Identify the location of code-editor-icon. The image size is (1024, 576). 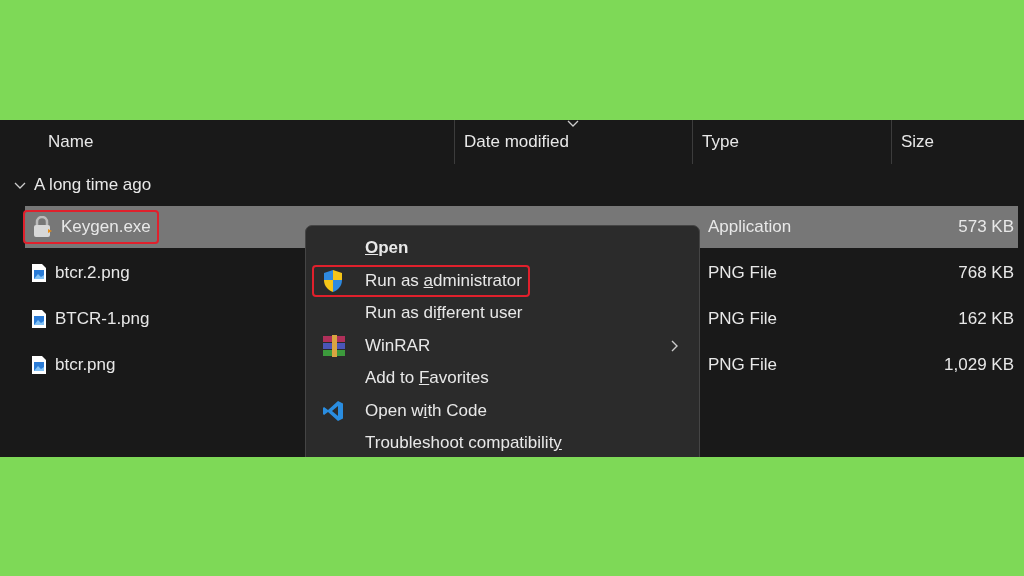
(333, 410).